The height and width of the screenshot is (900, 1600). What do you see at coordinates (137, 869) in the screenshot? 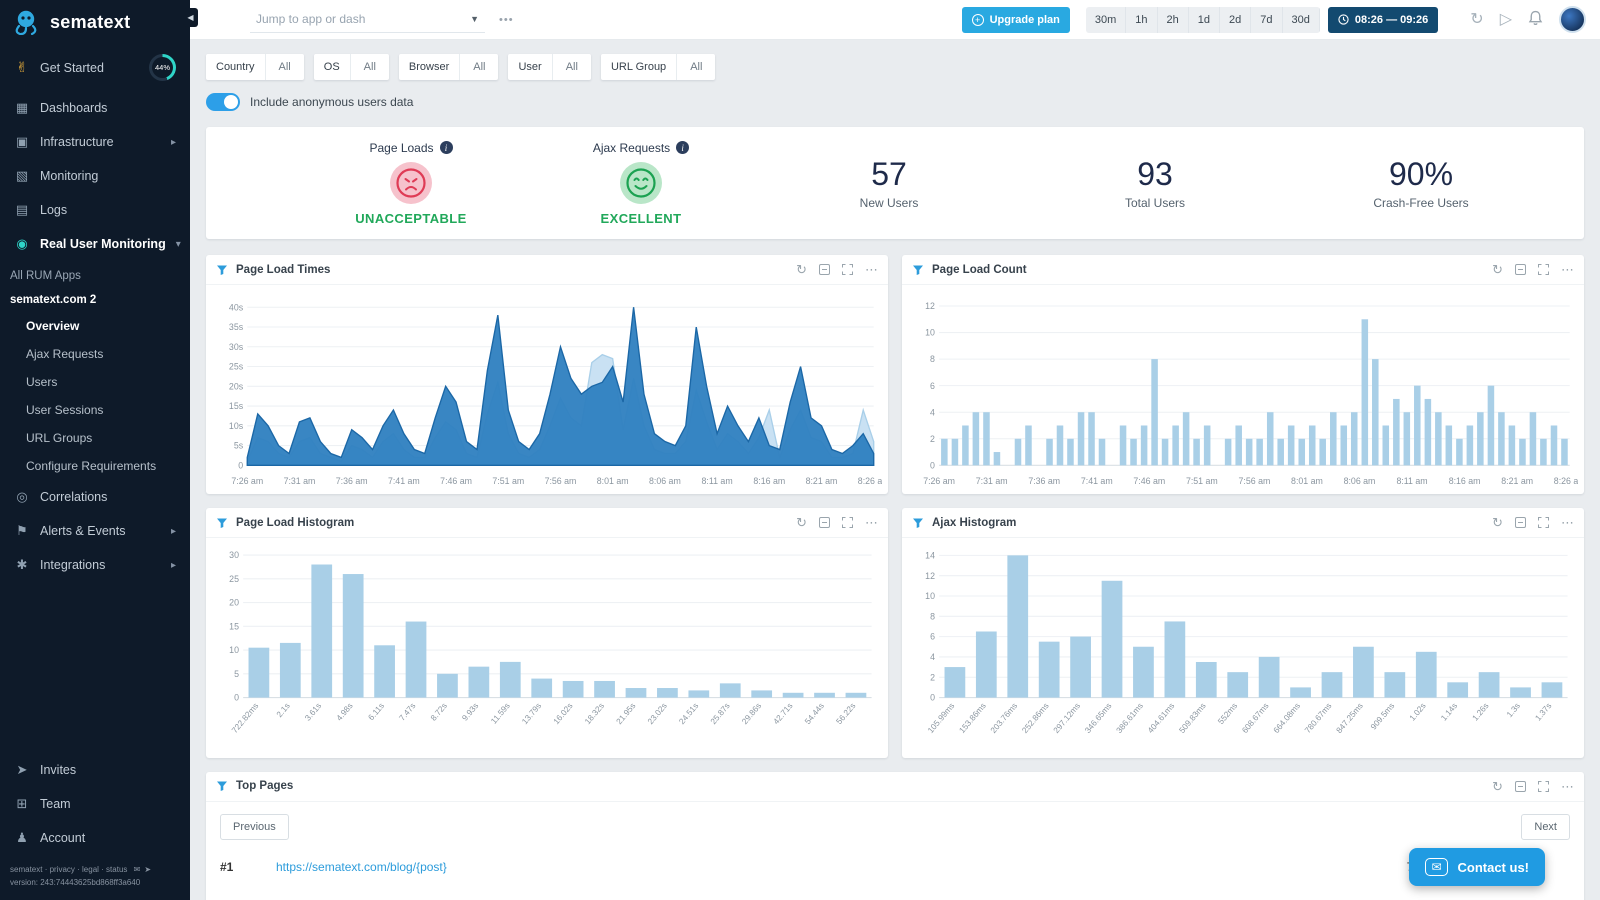
I see `email-icon: ✉` at bounding box center [137, 869].